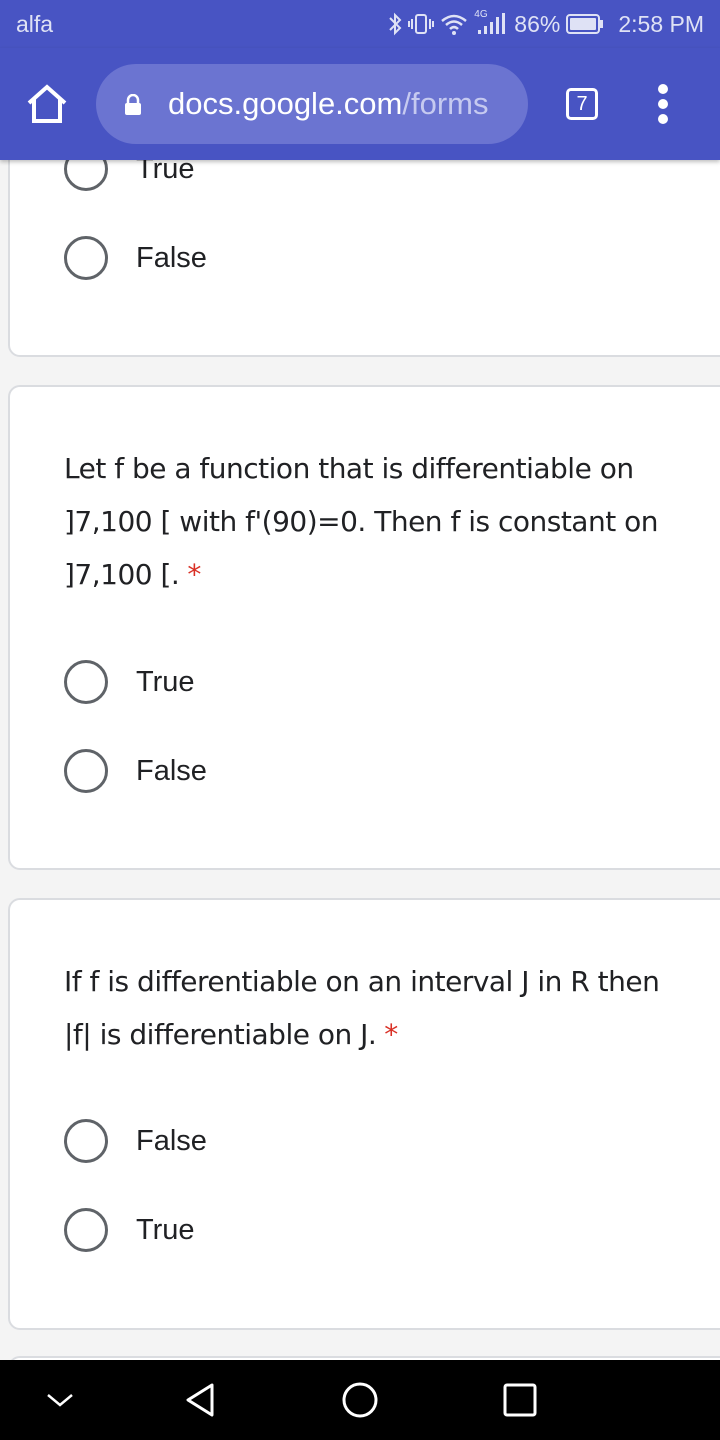  What do you see at coordinates (200, 1400) in the screenshot?
I see `back-button-icon` at bounding box center [200, 1400].